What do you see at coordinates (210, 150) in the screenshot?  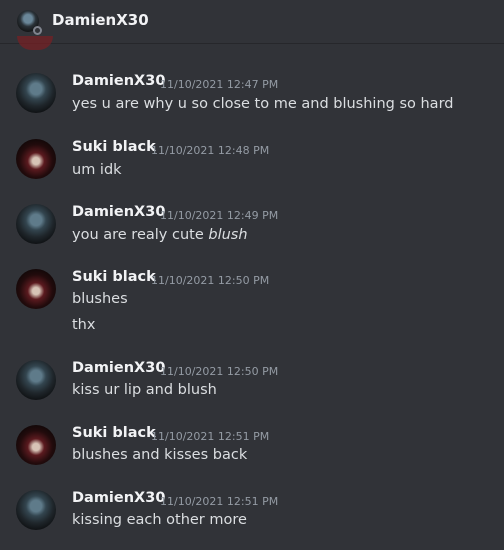 I see `timestamp: 11/10/2021 12:48 PM` at bounding box center [210, 150].